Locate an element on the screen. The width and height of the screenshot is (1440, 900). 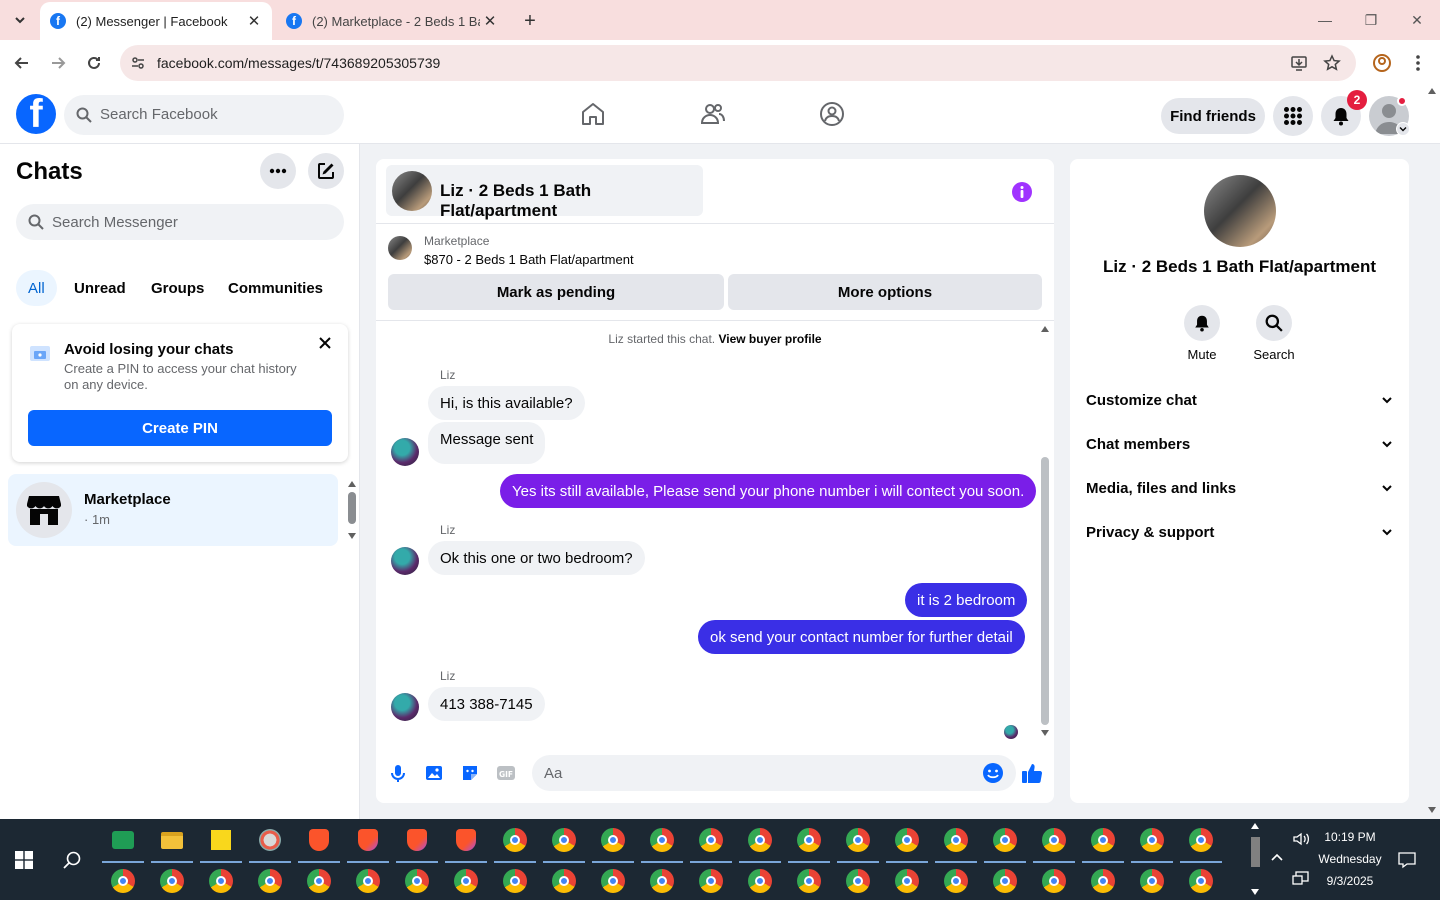
minimize-window-icon: — is located at coordinates (1325, 20).